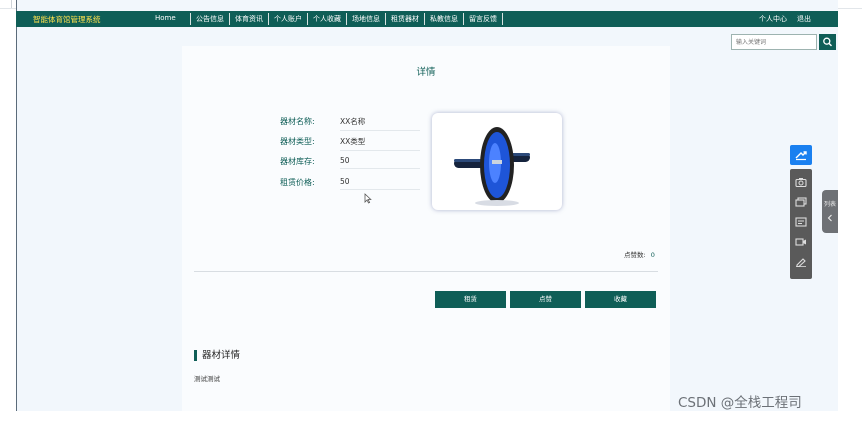  Describe the element at coordinates (801, 262) in the screenshot. I see `pen-icon` at that location.